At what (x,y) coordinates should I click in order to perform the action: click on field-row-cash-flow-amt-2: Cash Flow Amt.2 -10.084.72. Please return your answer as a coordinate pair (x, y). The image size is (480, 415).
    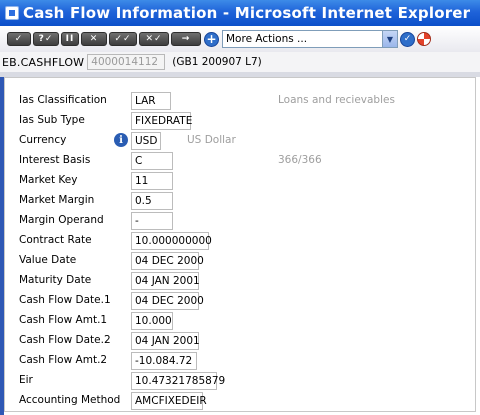
    Looking at the image, I should click on (240, 361).